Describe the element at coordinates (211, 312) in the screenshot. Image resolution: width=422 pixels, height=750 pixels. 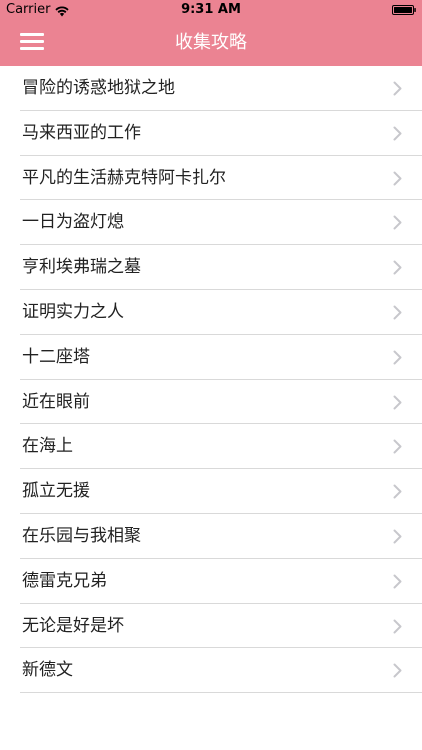
I see `list-item: 证明实力之人` at that location.